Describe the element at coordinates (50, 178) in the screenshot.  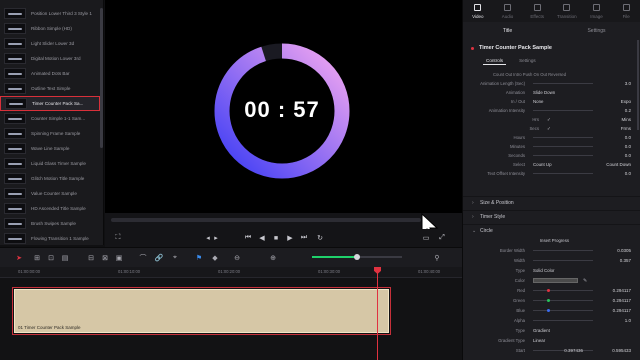
I see `library-item: Glitch Motion Title Sample` at that location.